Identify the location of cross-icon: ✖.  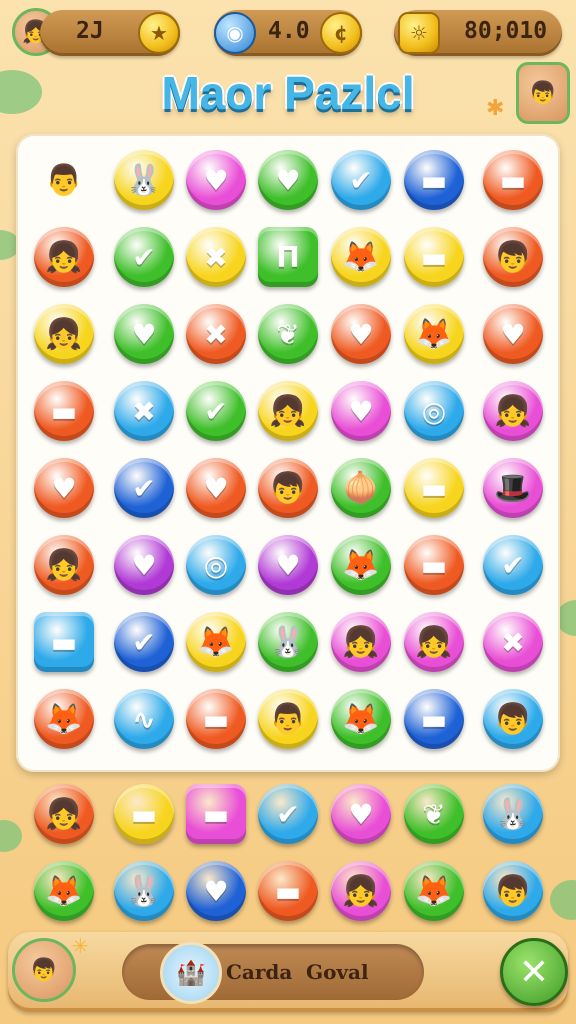
(216, 257).